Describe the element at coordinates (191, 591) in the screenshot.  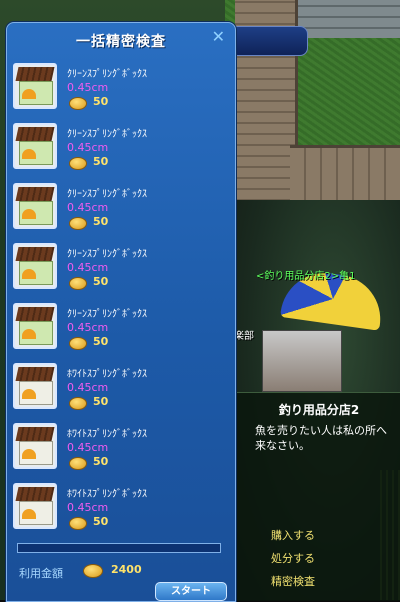
I see `start-button: スタート` at that location.